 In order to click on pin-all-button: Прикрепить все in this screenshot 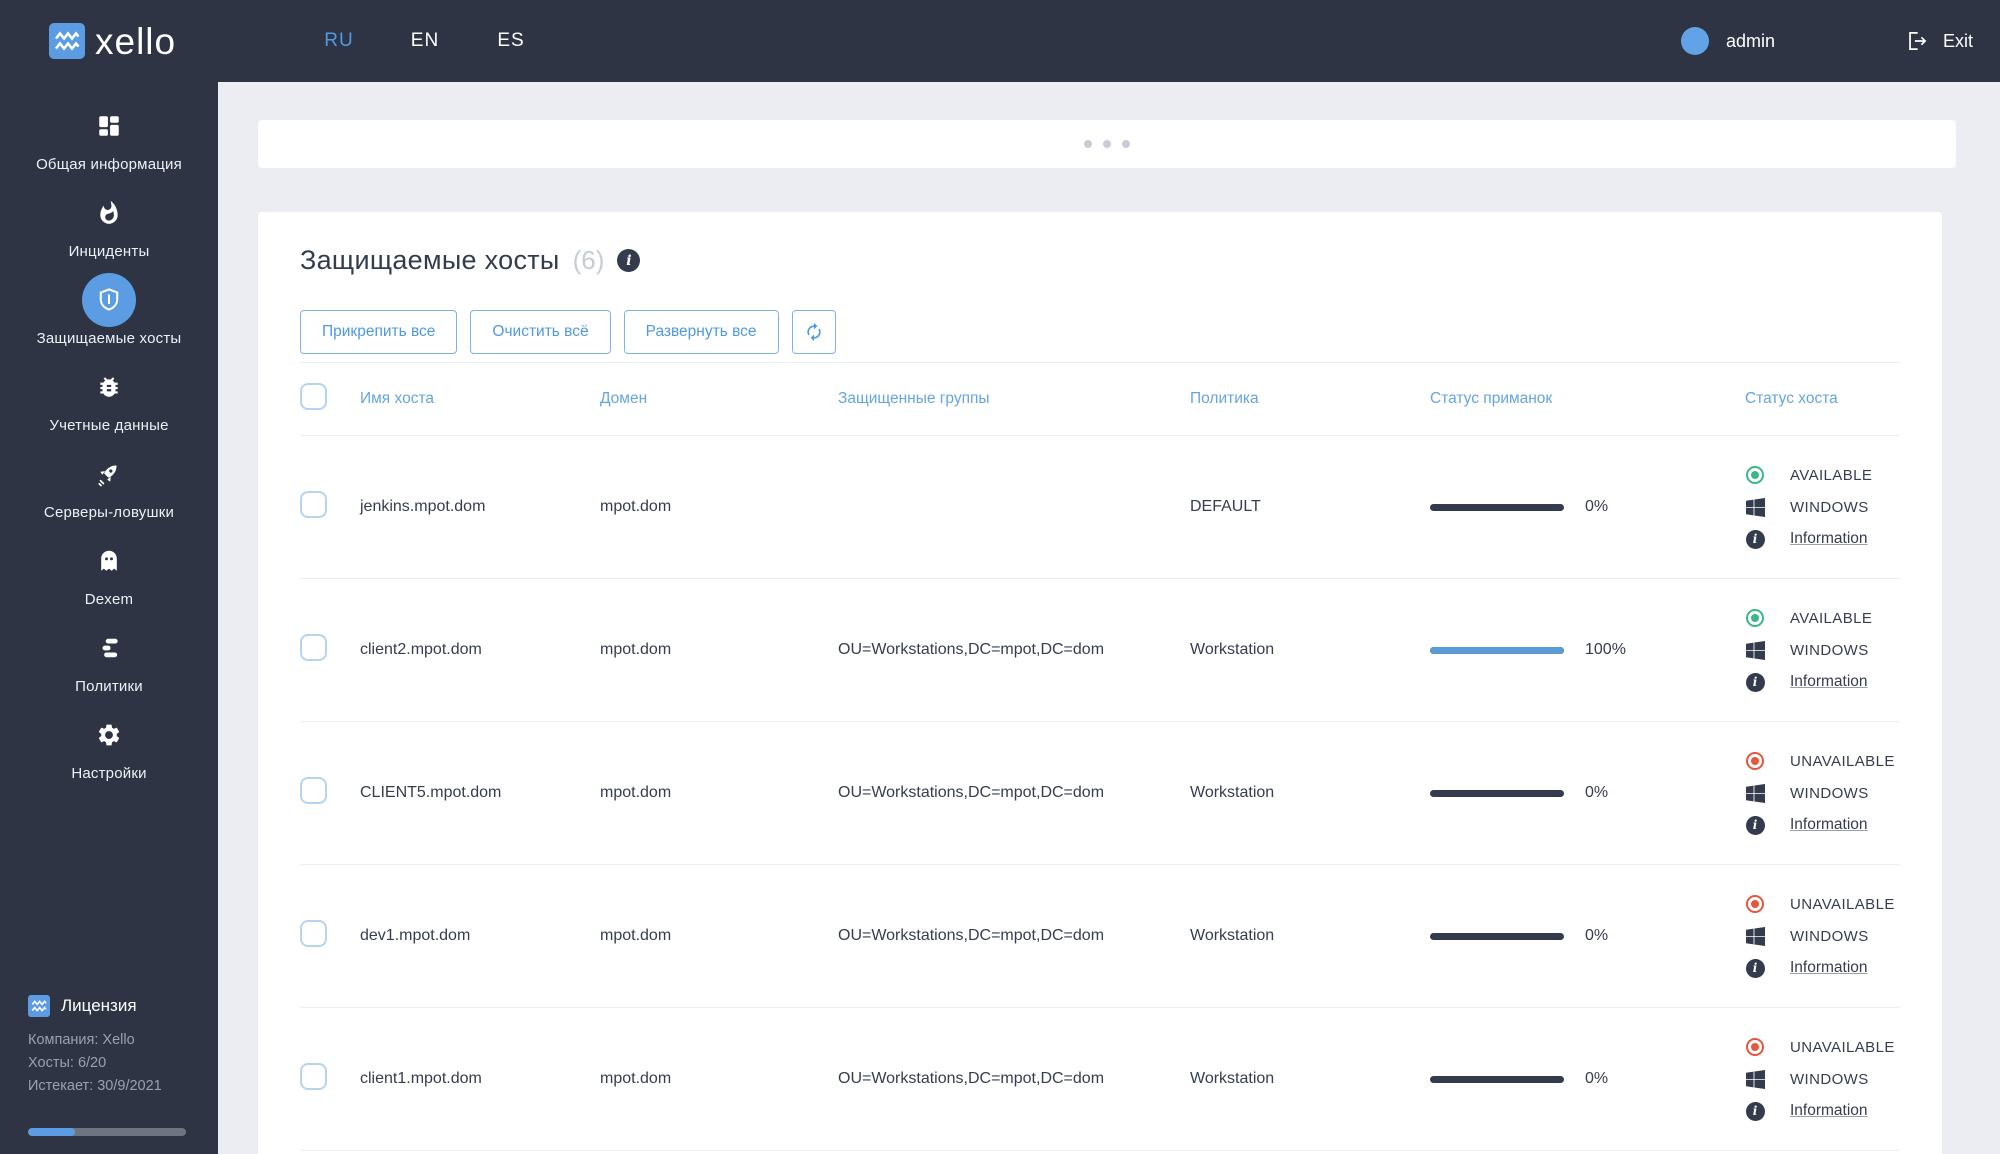, I will do `click(379, 332)`.